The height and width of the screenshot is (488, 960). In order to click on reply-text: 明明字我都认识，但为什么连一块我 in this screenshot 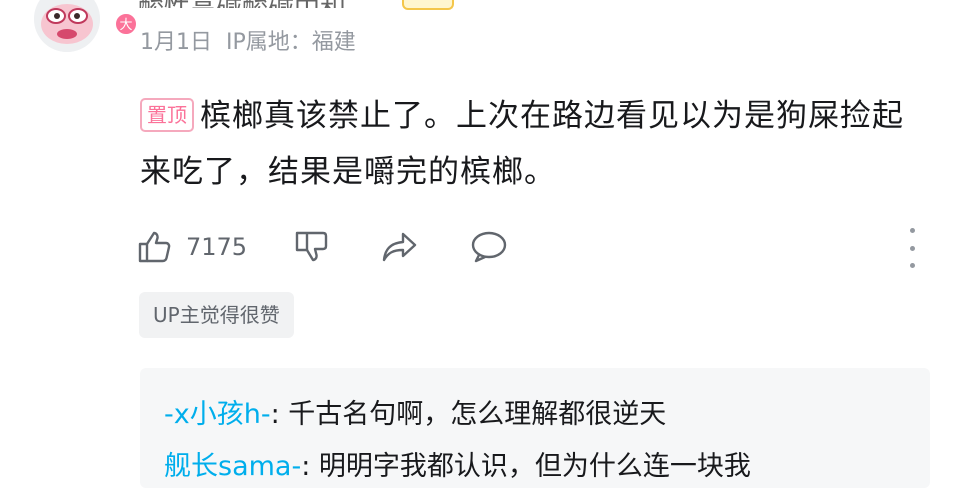, I will do `click(534, 466)`.